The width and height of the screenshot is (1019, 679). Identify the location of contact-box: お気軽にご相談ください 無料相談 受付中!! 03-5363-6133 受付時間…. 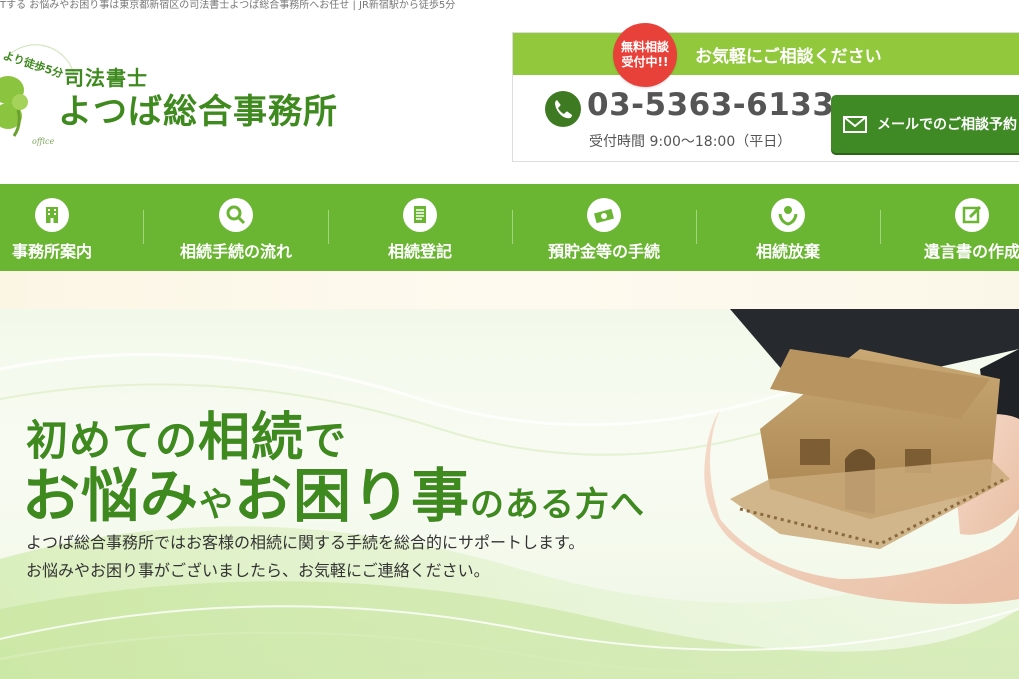
(765, 92).